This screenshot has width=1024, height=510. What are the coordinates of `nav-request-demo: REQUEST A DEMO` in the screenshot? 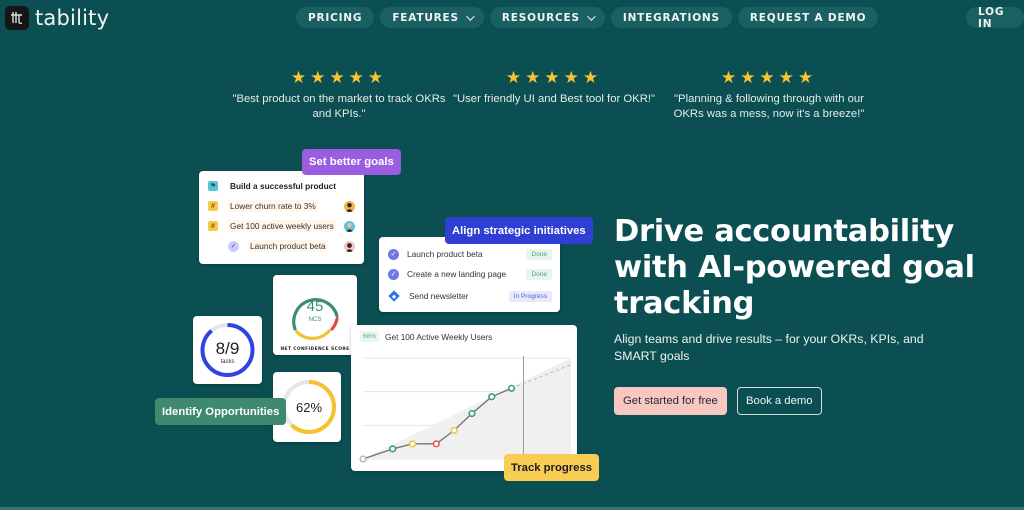 It's located at (808, 17).